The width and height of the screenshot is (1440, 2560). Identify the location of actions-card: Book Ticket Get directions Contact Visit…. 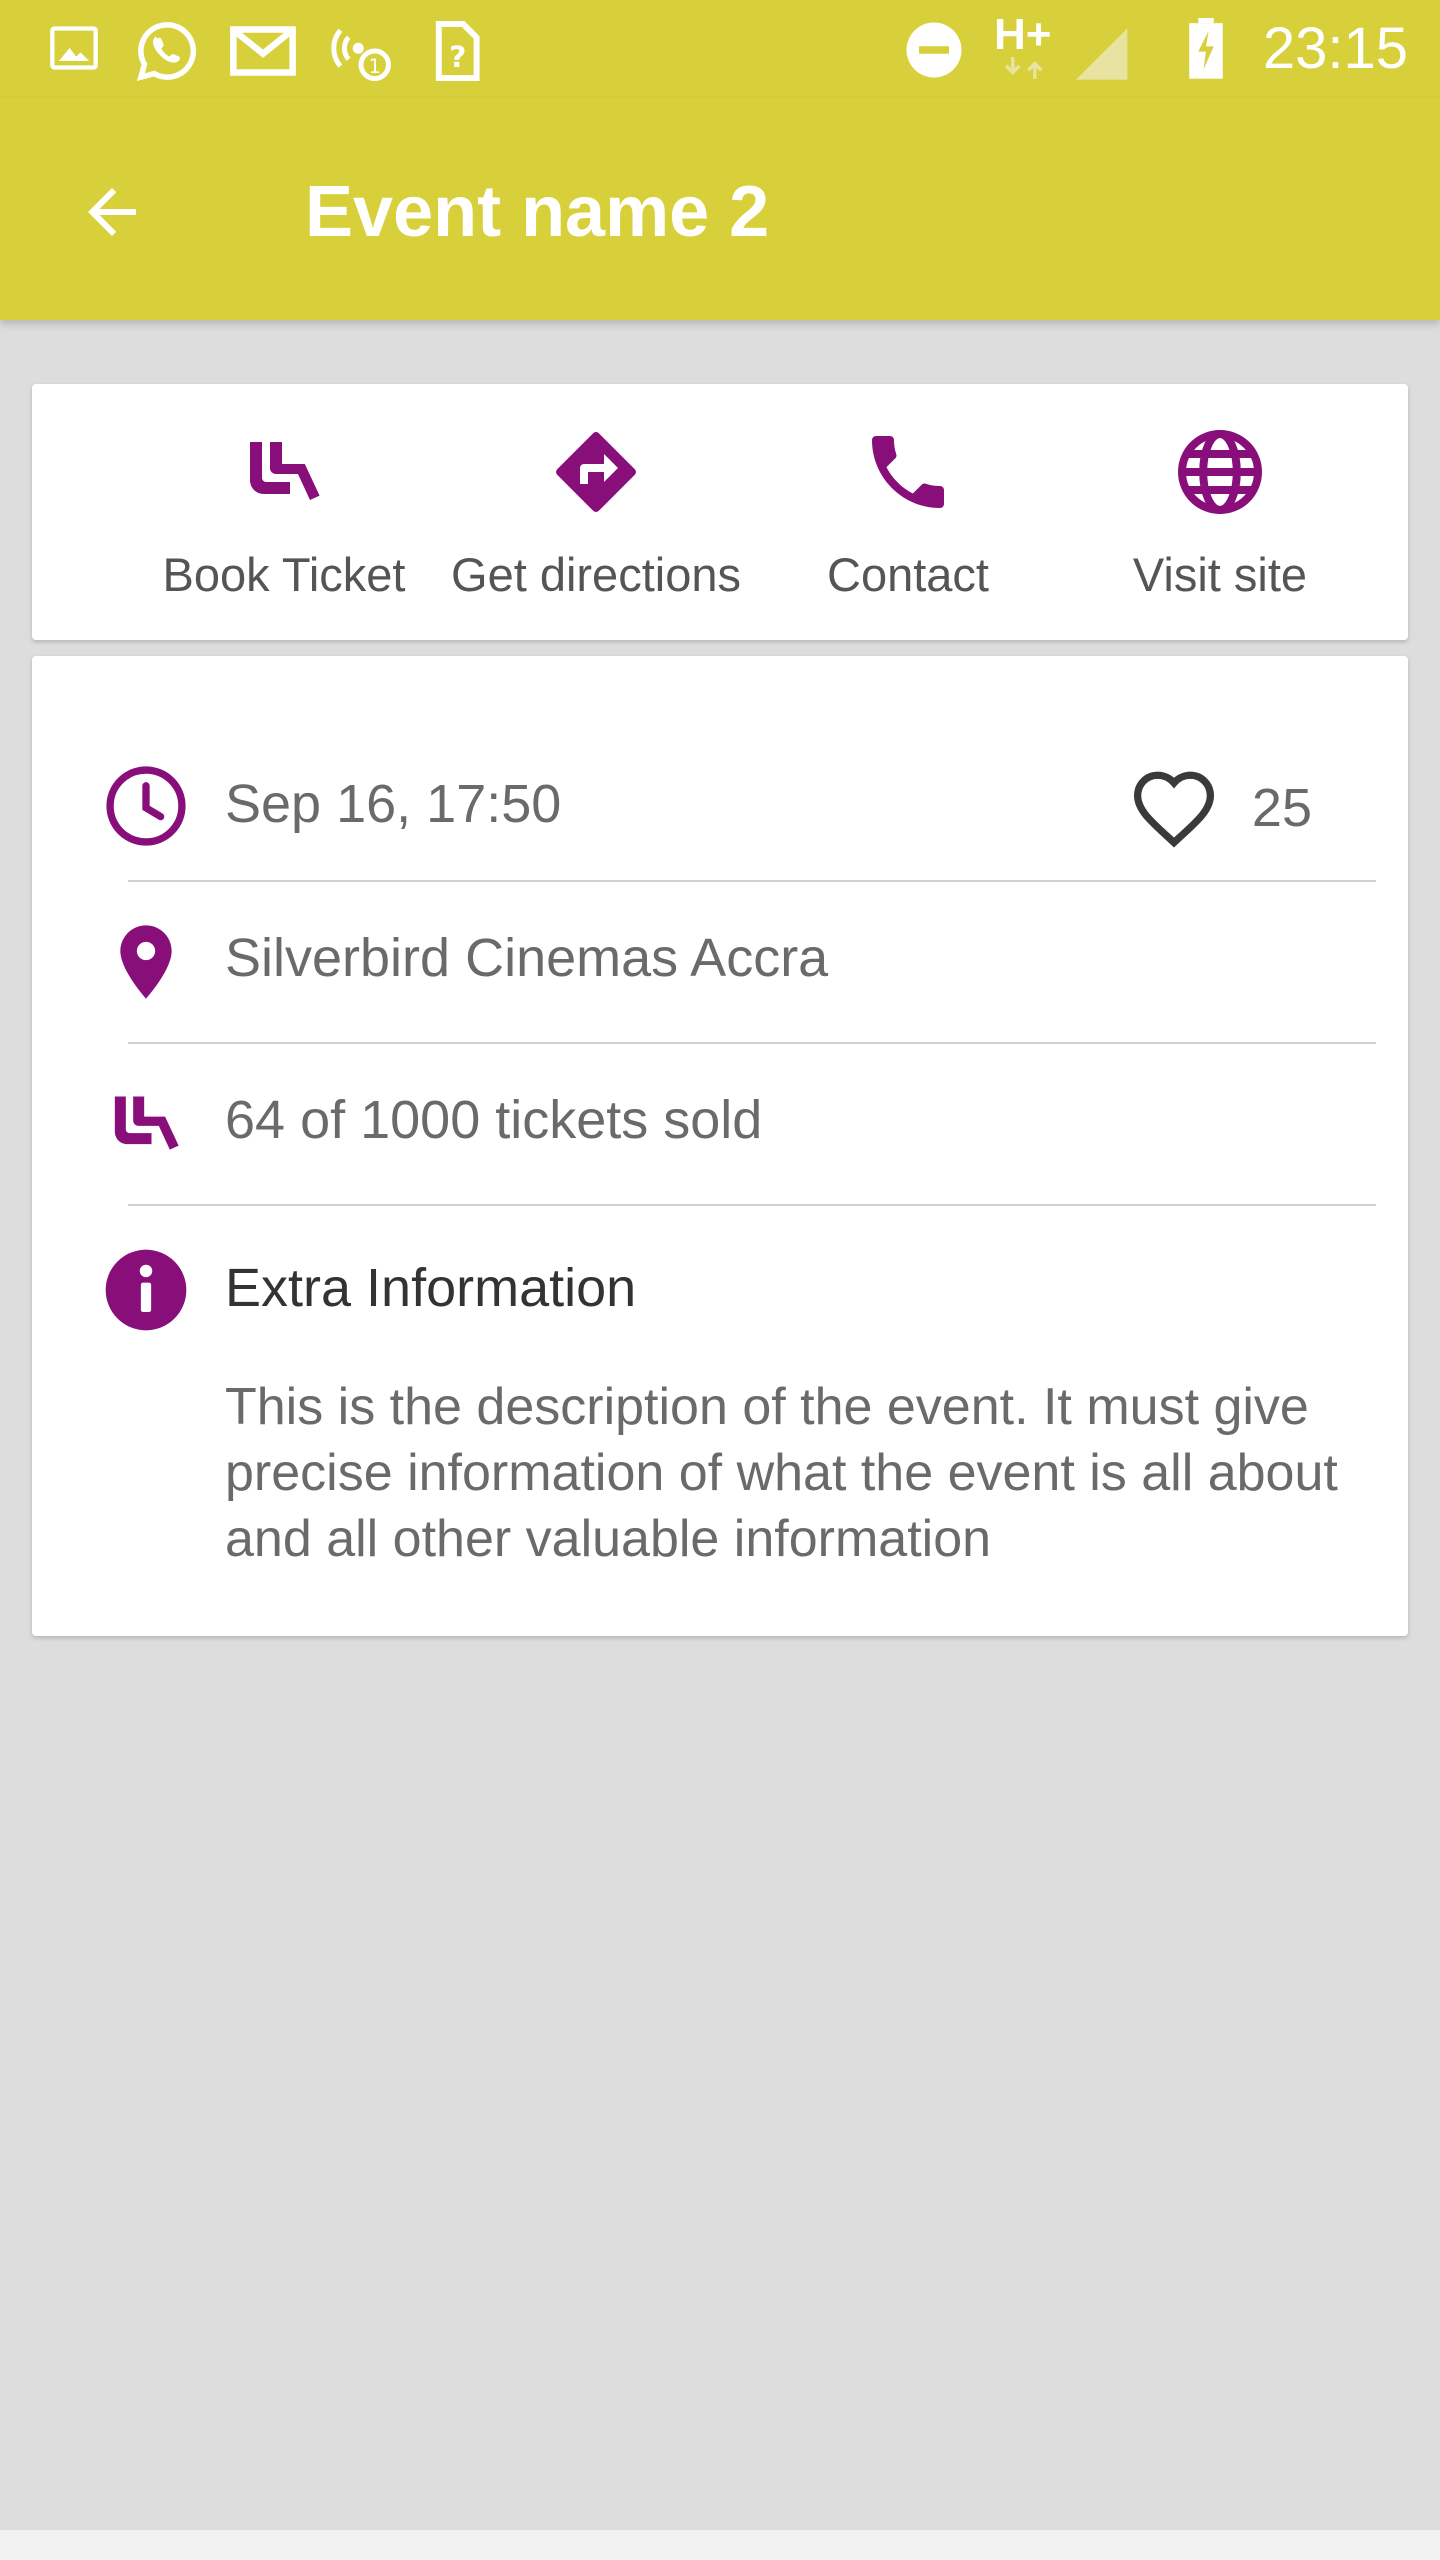
(720, 512).